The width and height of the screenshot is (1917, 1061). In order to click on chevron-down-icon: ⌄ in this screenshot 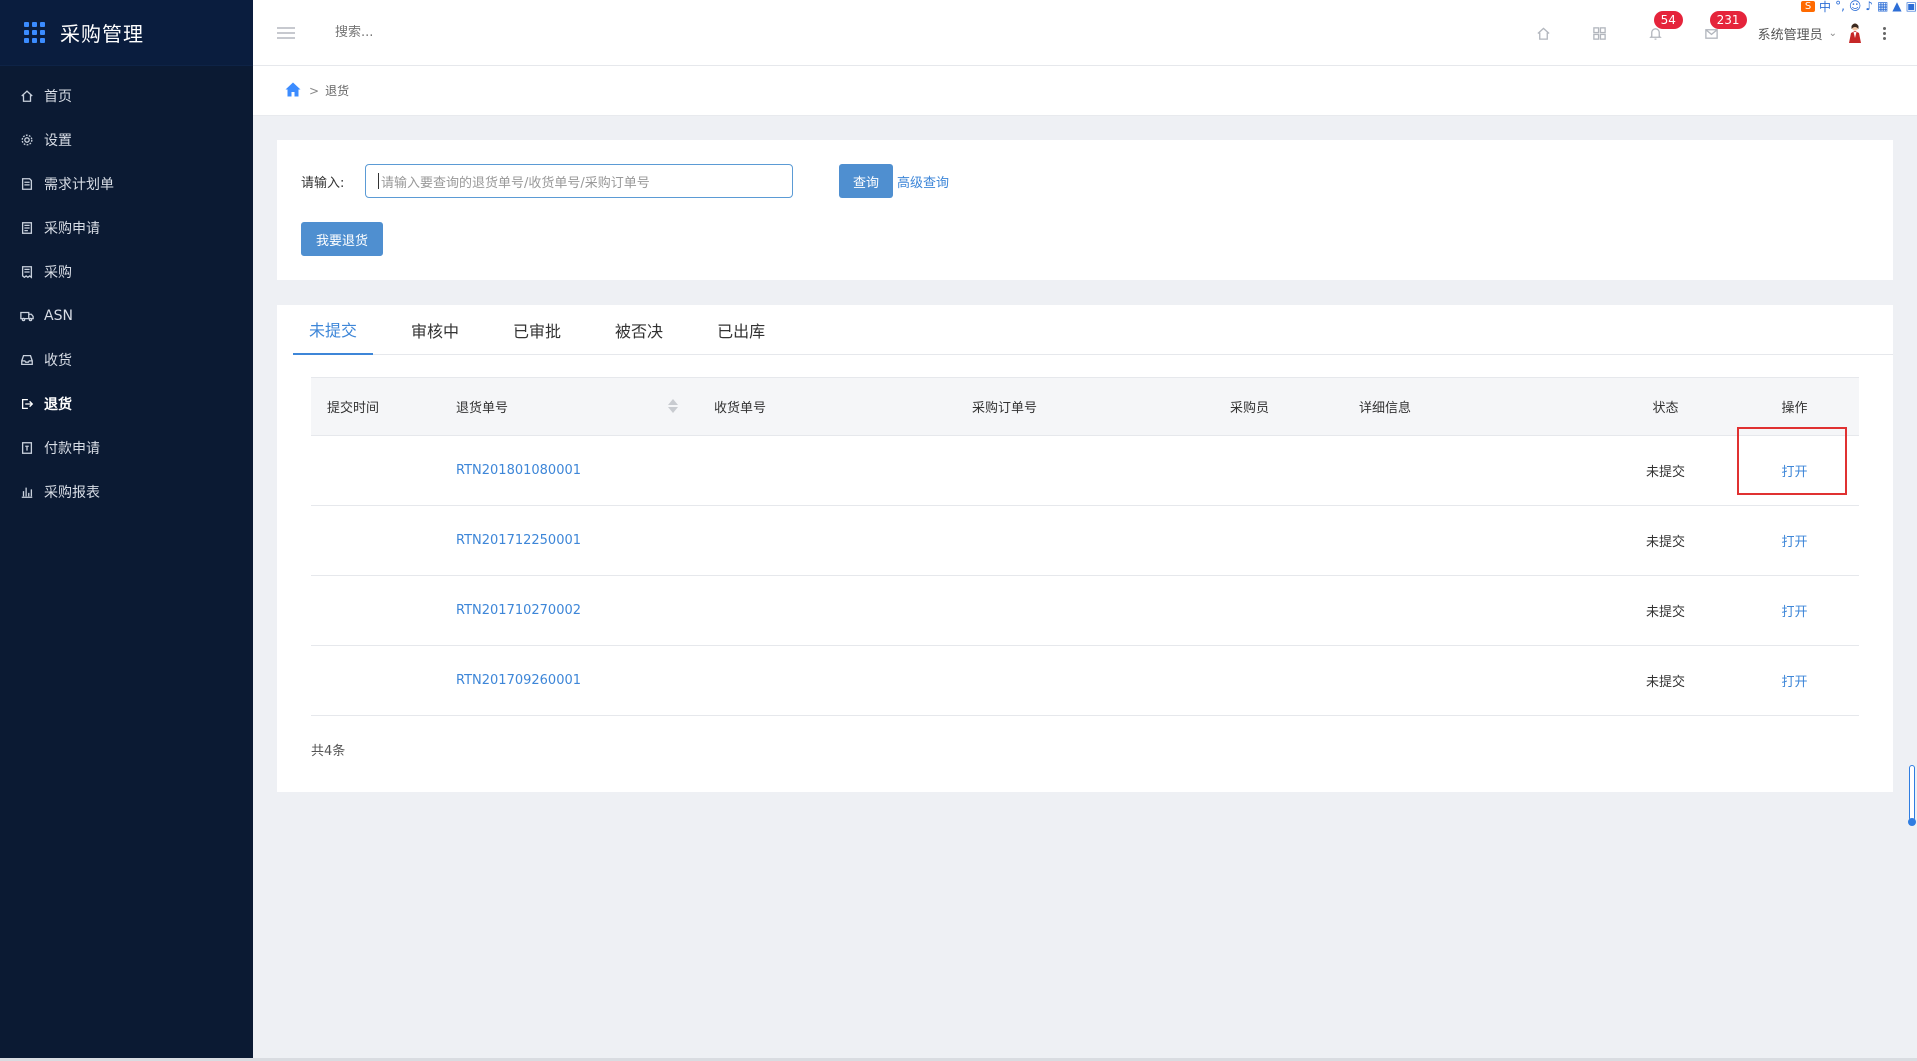, I will do `click(1832, 33)`.